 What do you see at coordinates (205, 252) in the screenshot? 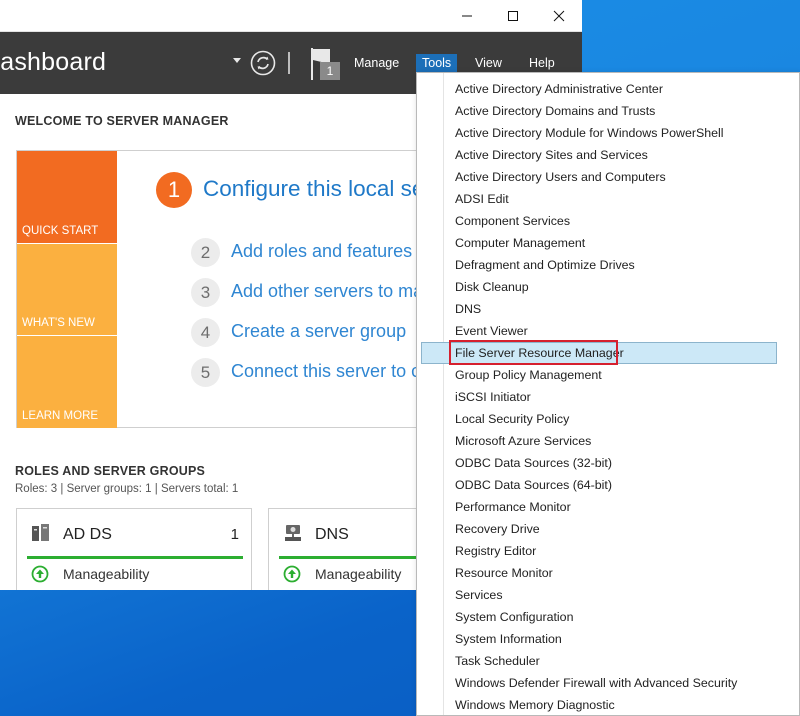
I see `step-2-number: 2` at bounding box center [205, 252].